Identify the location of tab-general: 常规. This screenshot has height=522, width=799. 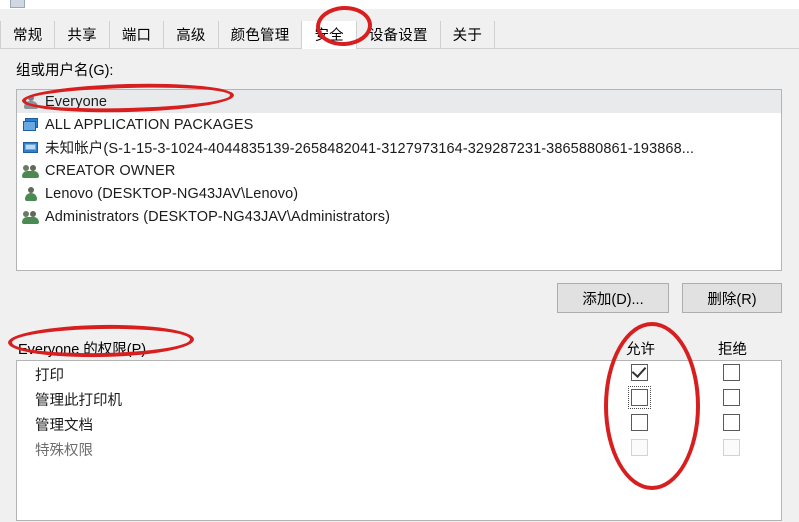
(28, 34).